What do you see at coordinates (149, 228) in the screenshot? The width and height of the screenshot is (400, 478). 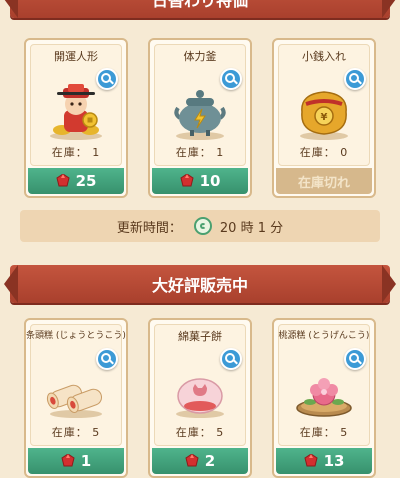 I see `refresh-label: 更新時間：` at bounding box center [149, 228].